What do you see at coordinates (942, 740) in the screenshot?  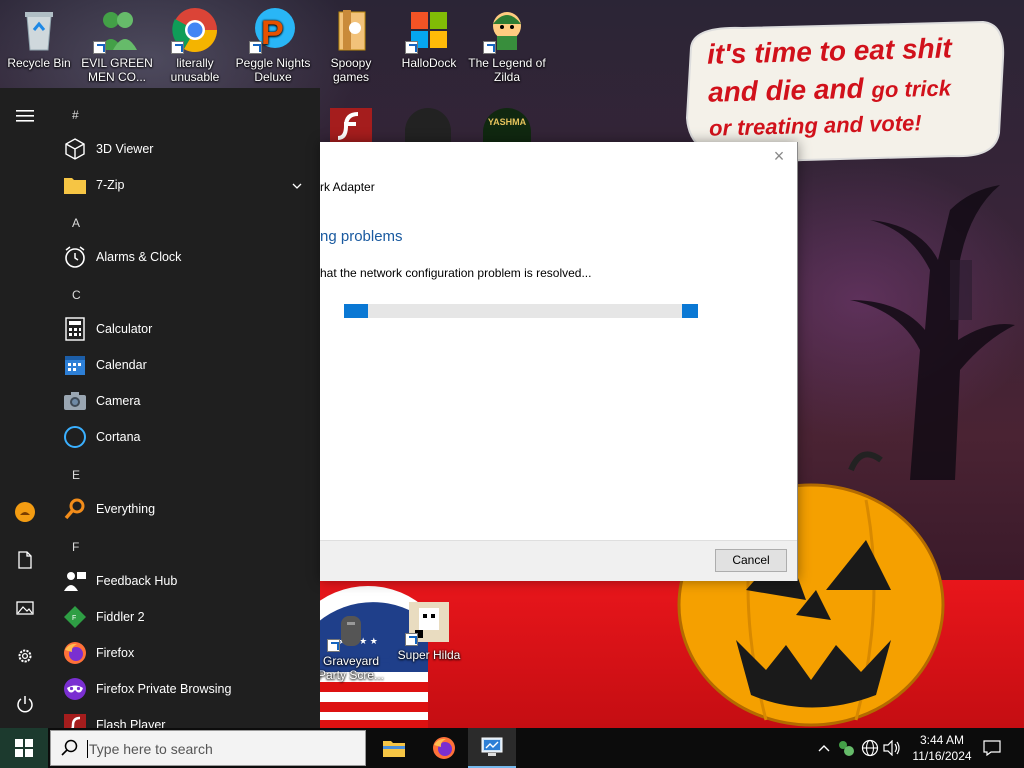 I see `clock-time: 3:44 AM` at bounding box center [942, 740].